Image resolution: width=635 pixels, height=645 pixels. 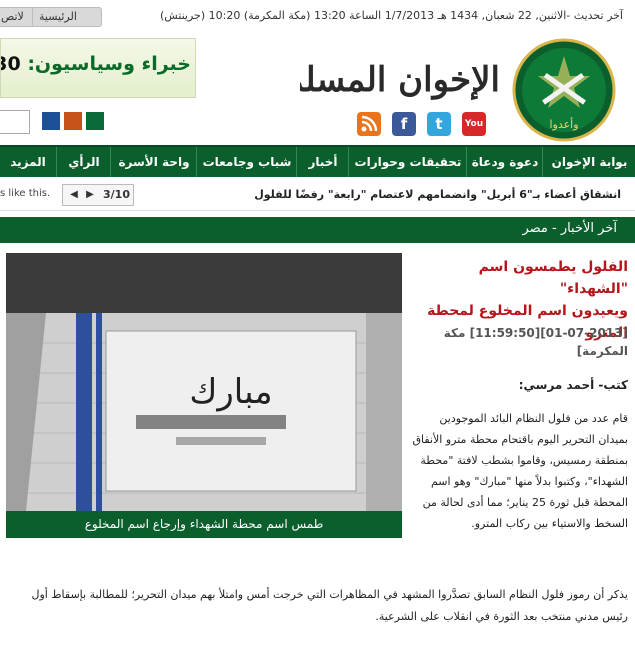 What do you see at coordinates (90, 195) in the screenshot?
I see `ticker-next-icon: ▶` at bounding box center [90, 195].